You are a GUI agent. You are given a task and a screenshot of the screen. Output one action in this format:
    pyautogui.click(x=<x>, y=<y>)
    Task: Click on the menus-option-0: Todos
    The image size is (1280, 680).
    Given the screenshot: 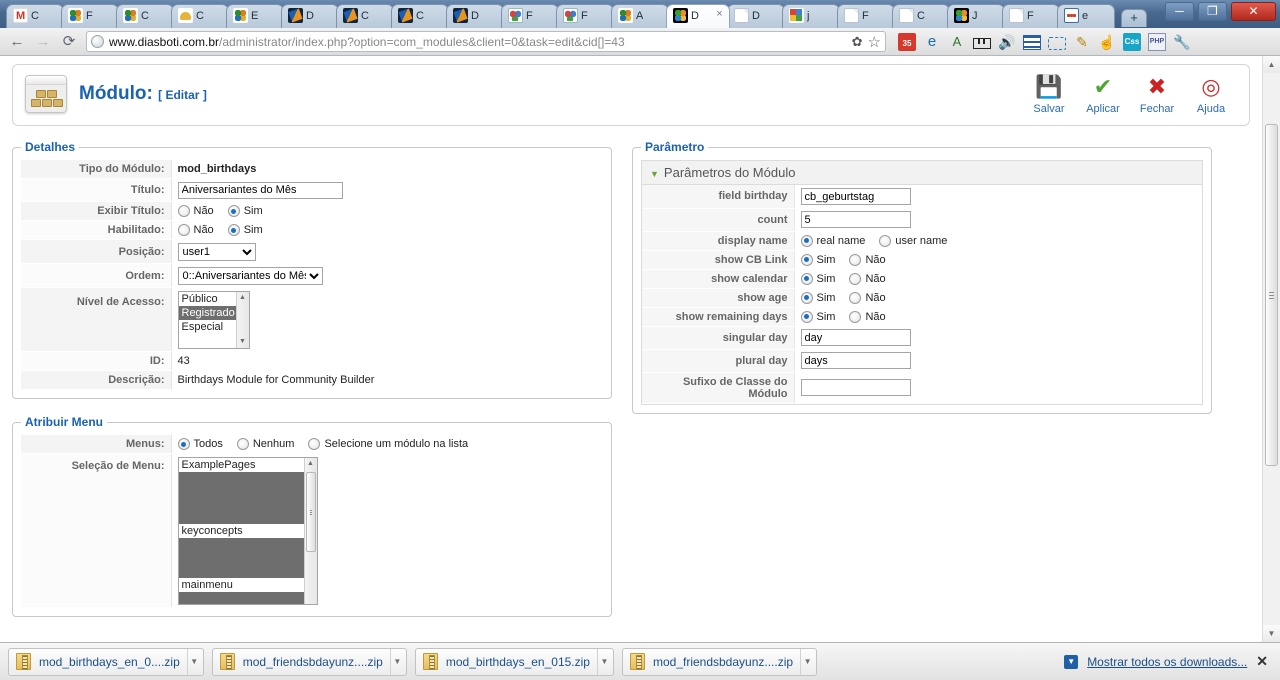 What is the action you would take?
    pyautogui.click(x=208, y=444)
    